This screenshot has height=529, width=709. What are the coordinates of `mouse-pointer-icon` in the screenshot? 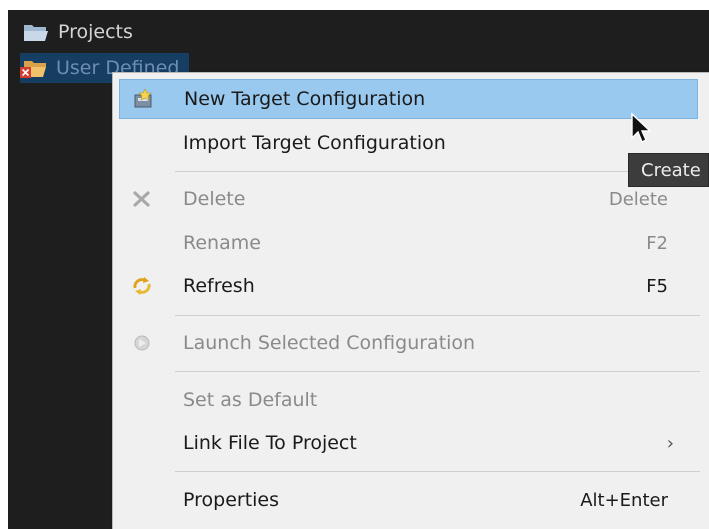 It's located at (641, 129).